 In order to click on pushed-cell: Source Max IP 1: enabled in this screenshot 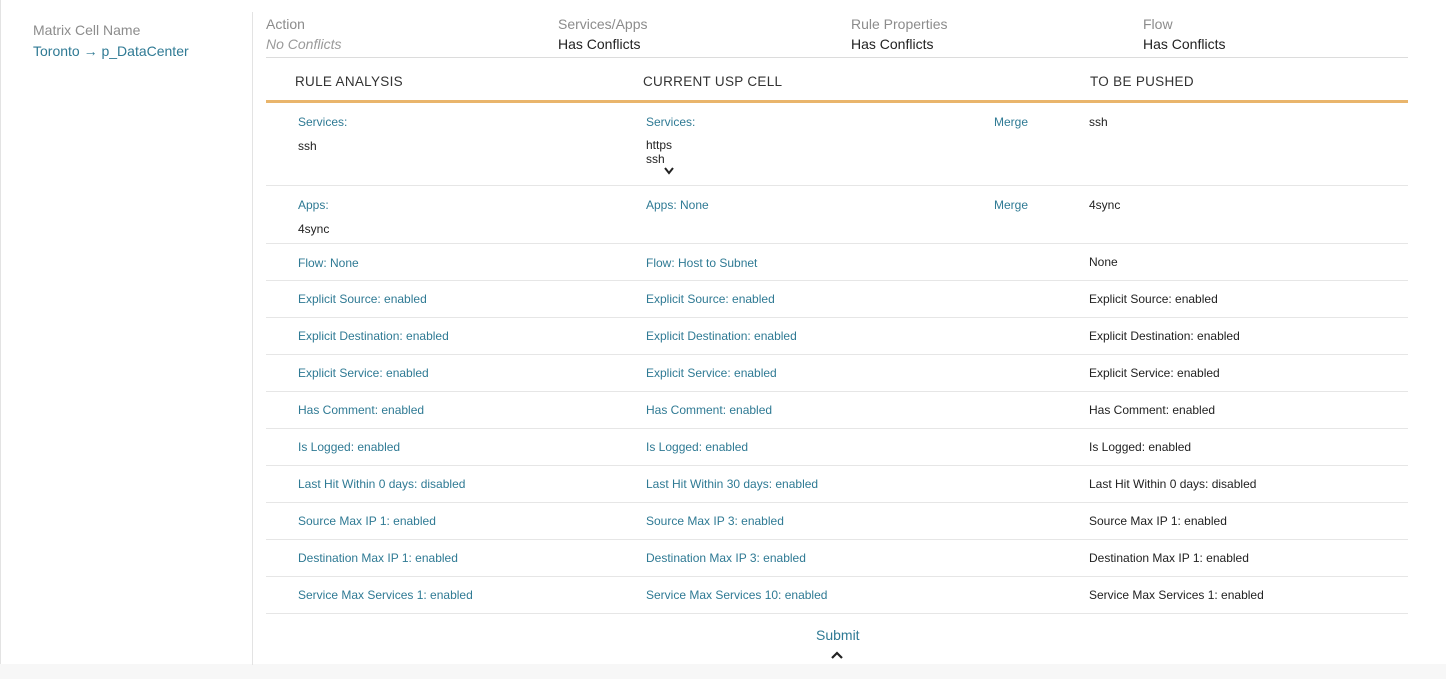, I will do `click(1158, 521)`.